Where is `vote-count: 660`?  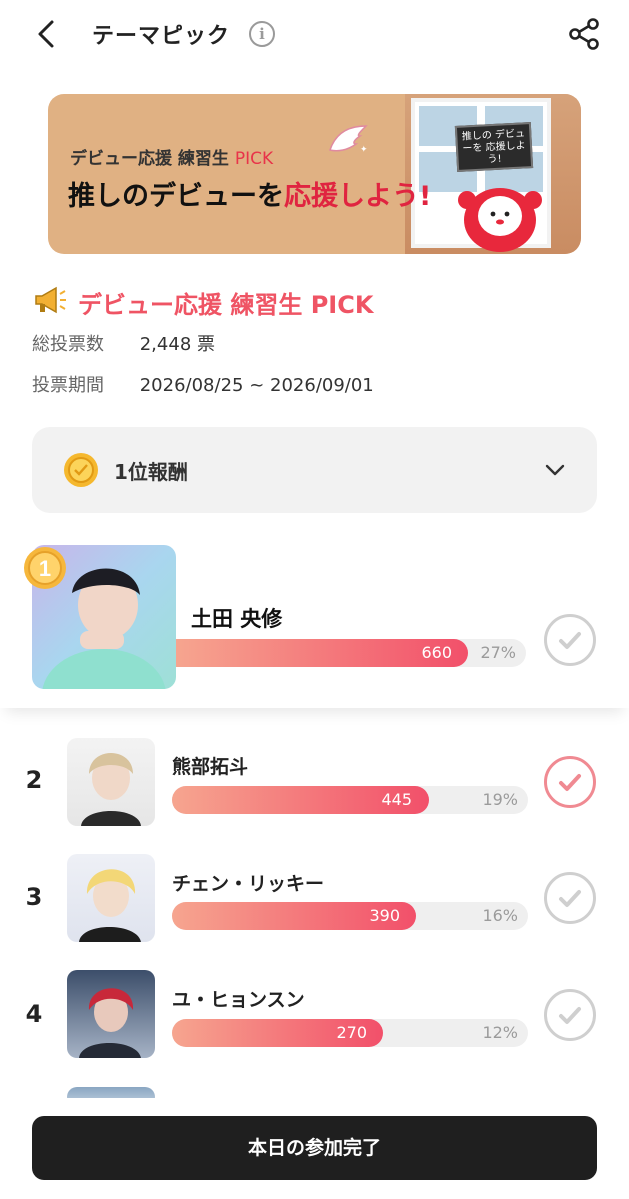 vote-count: 660 is located at coordinates (436, 652).